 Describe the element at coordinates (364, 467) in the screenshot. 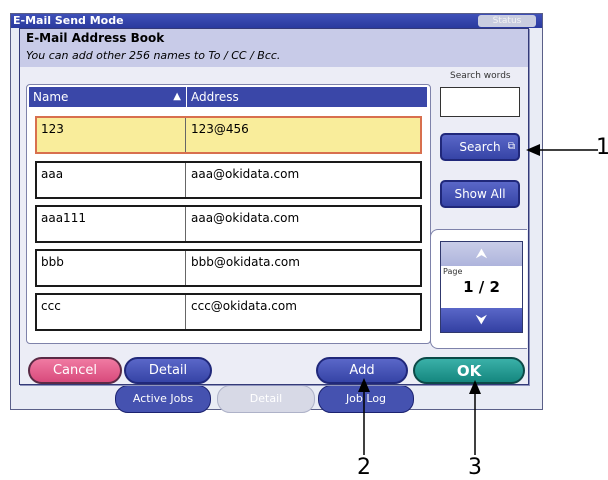

I see `callout-2-label: 2` at that location.